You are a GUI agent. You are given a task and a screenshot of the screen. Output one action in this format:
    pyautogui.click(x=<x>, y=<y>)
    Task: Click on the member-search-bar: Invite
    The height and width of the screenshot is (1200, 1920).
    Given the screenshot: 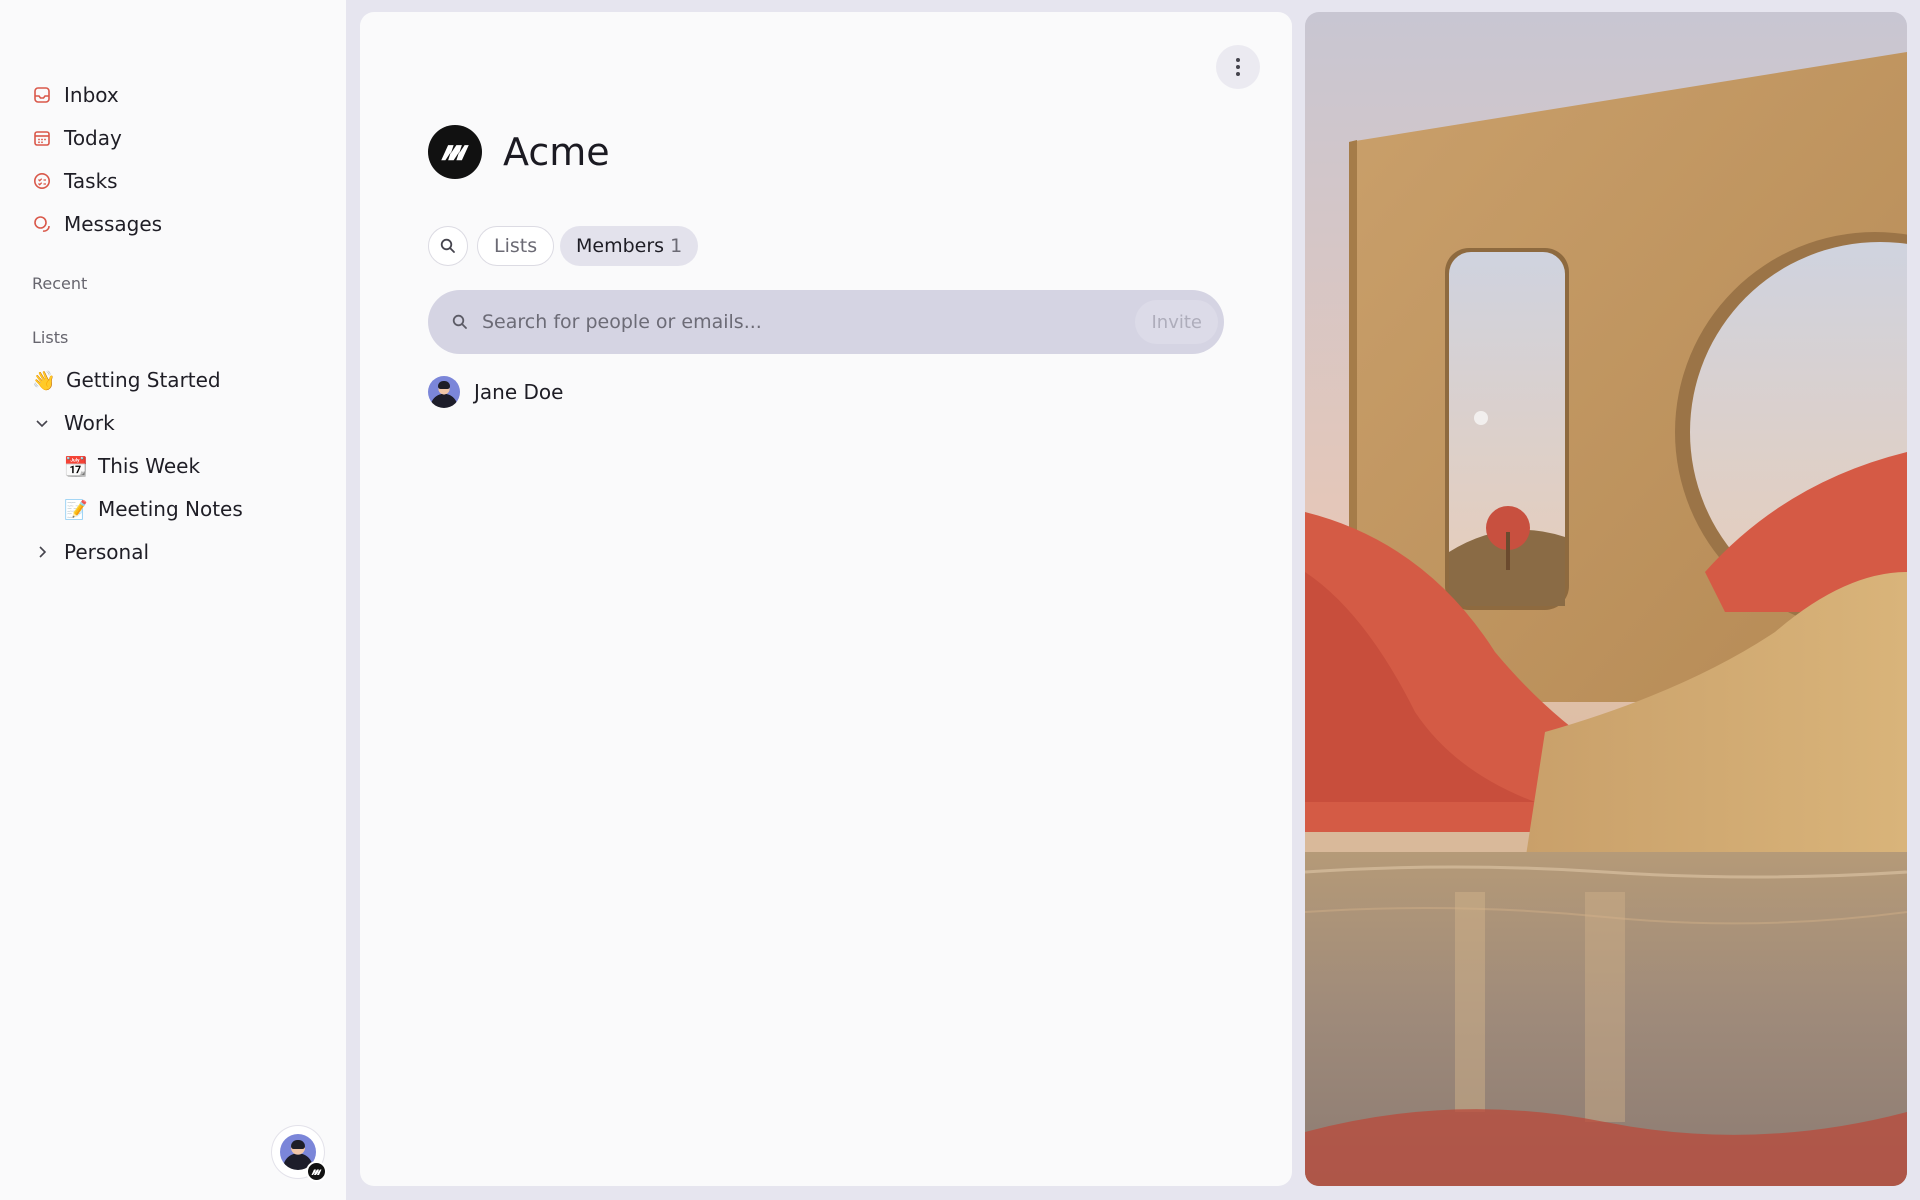 What is the action you would take?
    pyautogui.click(x=826, y=322)
    